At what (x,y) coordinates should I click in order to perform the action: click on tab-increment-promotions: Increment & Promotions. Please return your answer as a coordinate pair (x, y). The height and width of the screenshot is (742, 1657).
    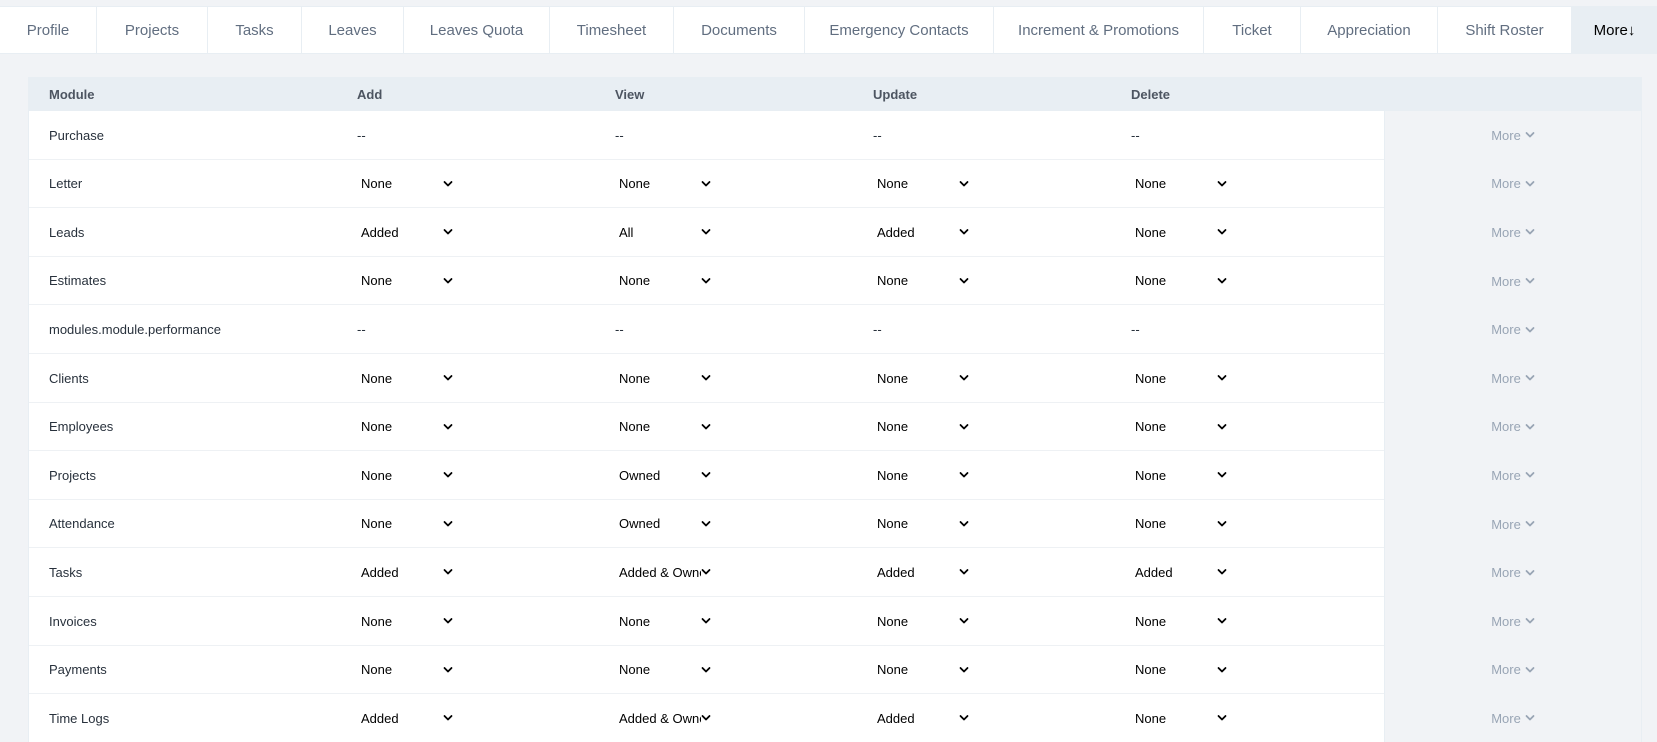
    Looking at the image, I should click on (1099, 30).